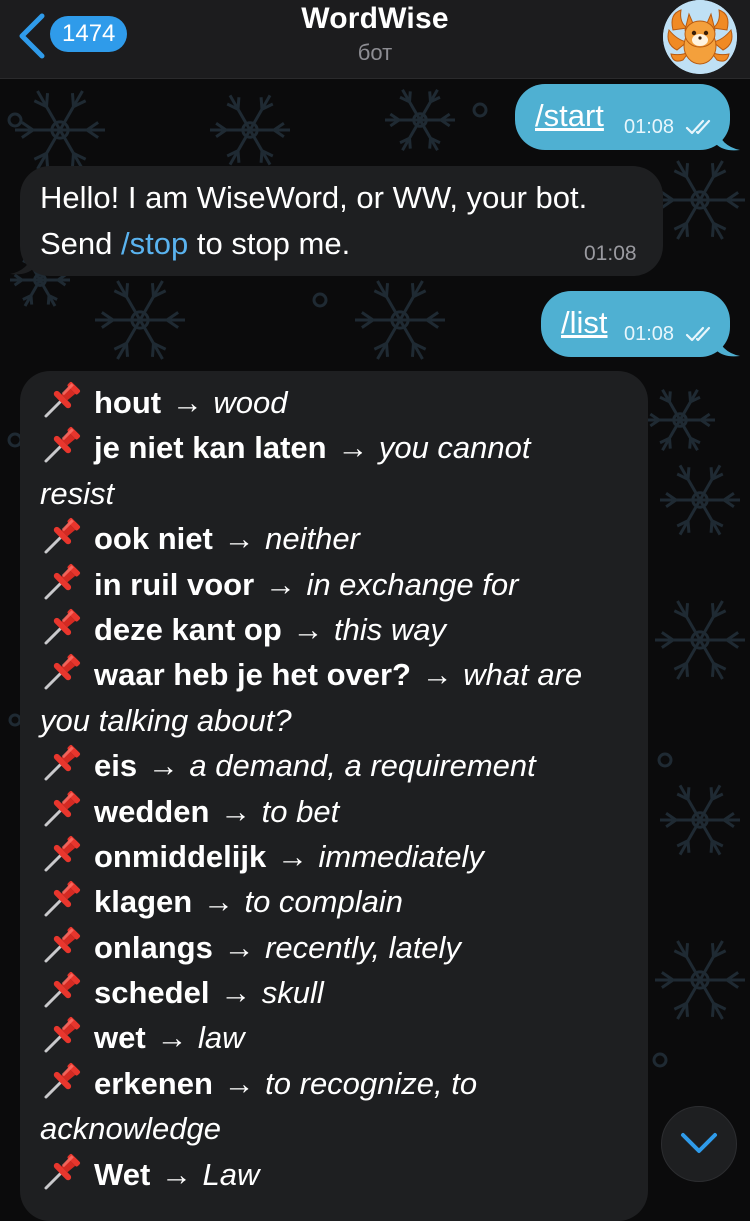 This screenshot has height=1221, width=750. I want to click on list-item: eis → a demand, a requirement, so click(311, 765).